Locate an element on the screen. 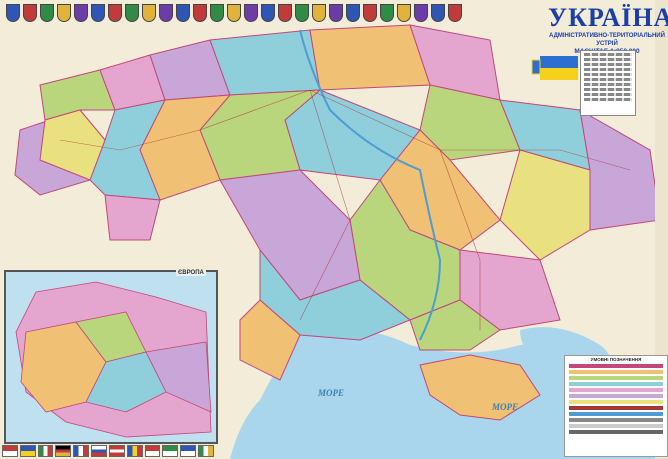 The height and width of the screenshot is (459, 668). legend-title: УМОВНІ ПОЗНАЧЕННЯ is located at coordinates (616, 359).